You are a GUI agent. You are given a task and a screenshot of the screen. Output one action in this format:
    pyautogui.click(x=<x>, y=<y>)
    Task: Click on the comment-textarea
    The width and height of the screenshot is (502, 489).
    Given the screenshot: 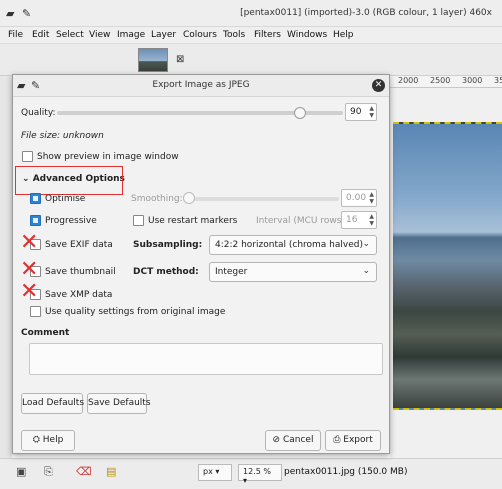 What is the action you would take?
    pyautogui.click(x=206, y=359)
    